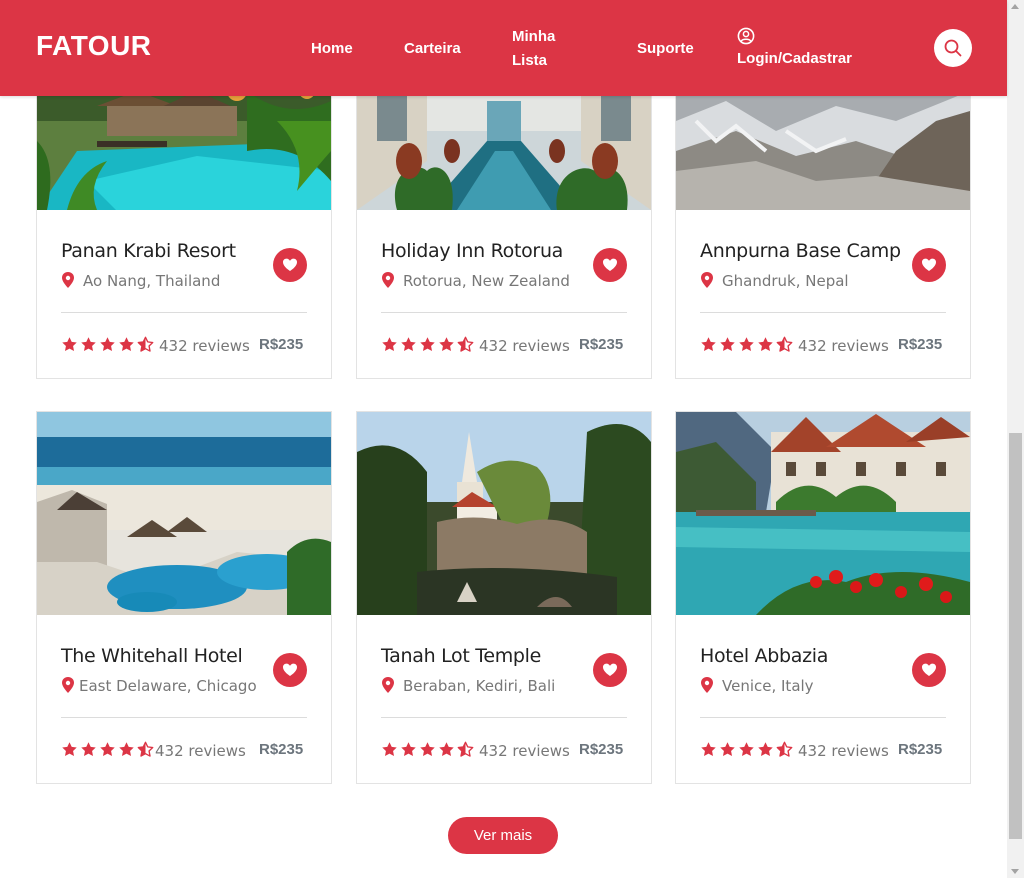 This screenshot has width=1024, height=878. What do you see at coordinates (534, 36) in the screenshot?
I see `nav-my-list-line1: Minha` at bounding box center [534, 36].